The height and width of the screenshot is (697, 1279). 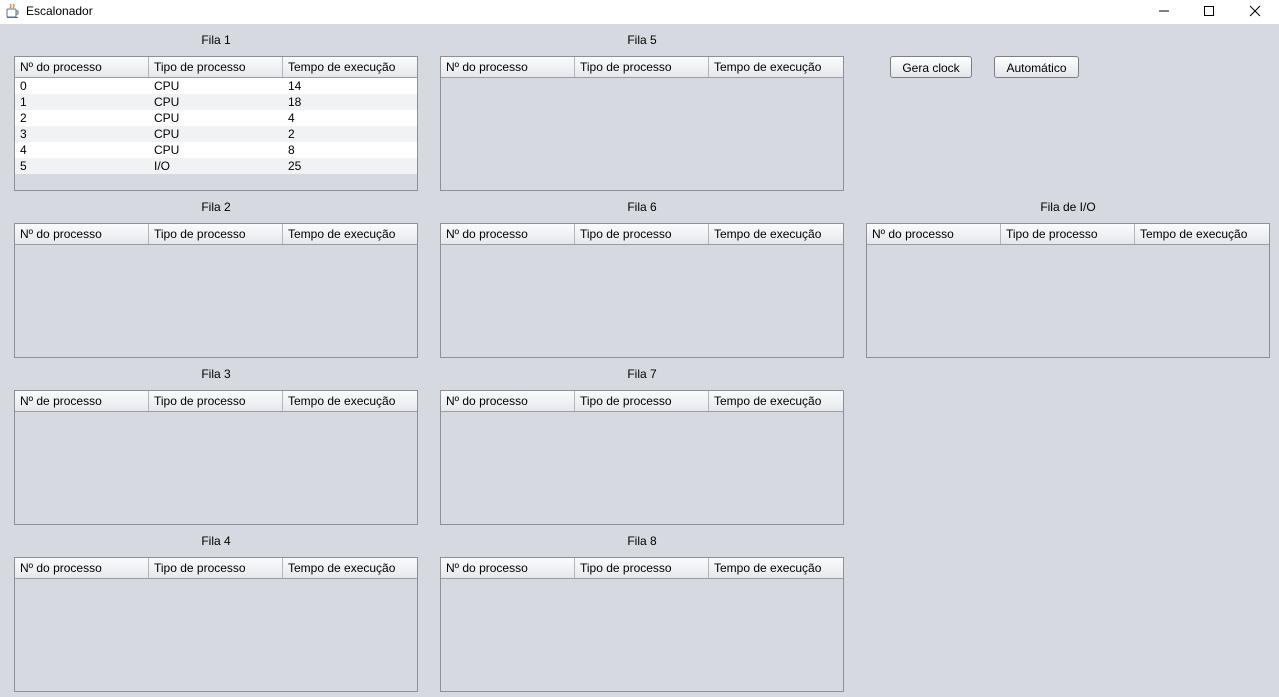 I want to click on fila3-label: Fila 3, so click(x=216, y=374).